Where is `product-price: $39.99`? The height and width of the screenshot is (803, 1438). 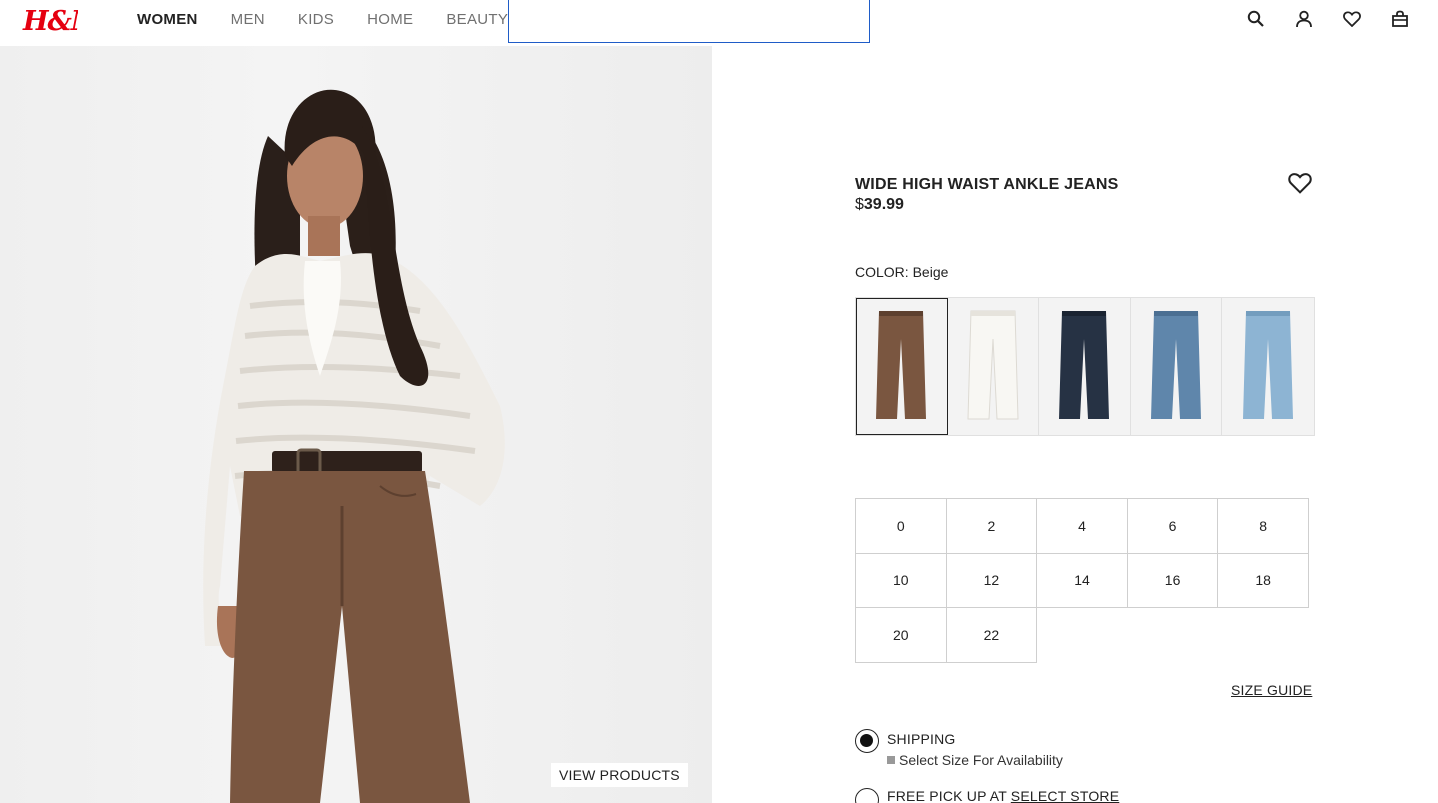 product-price: $39.99 is located at coordinates (879, 205).